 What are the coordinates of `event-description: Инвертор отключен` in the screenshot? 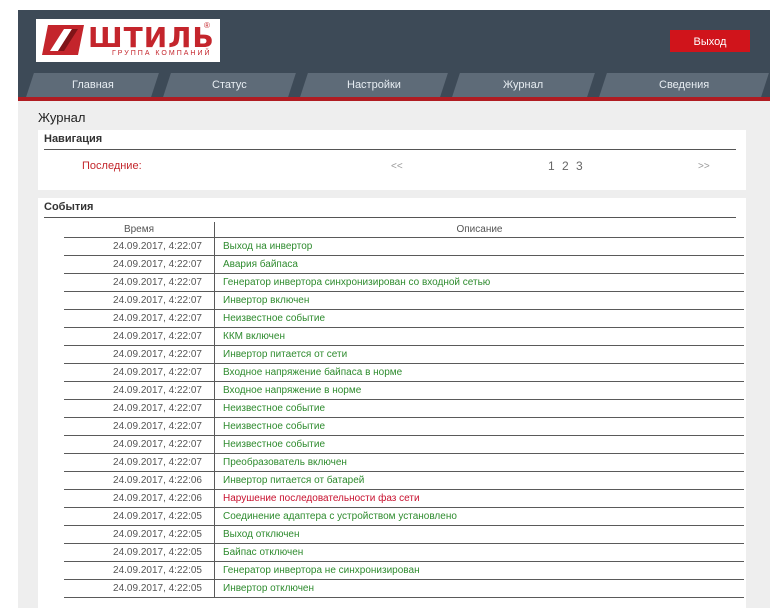 It's located at (479, 588).